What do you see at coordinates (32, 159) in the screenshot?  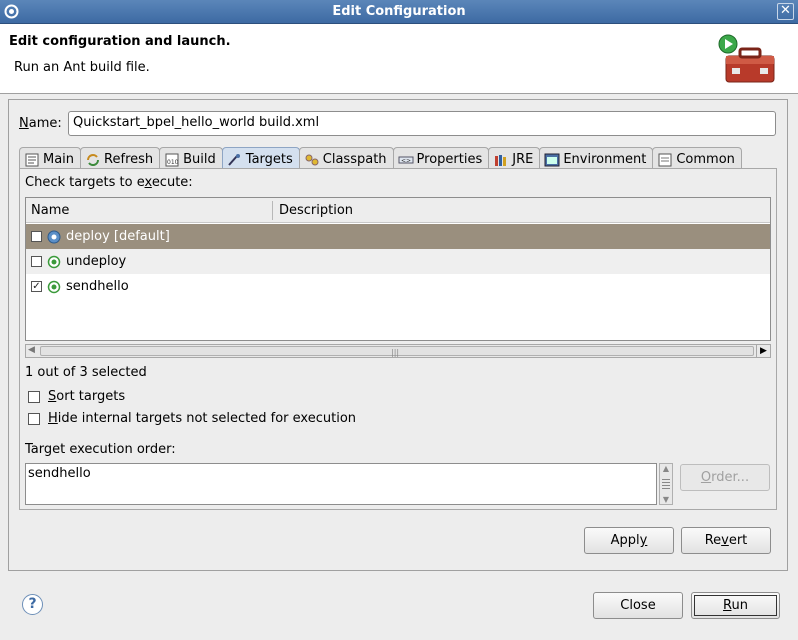 I see `main-tab-icon` at bounding box center [32, 159].